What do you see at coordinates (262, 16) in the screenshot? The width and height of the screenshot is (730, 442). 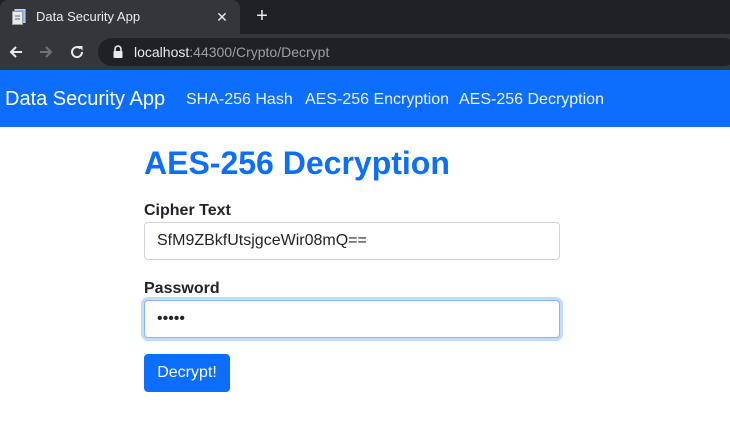 I see `new-tab-icon: +` at bounding box center [262, 16].